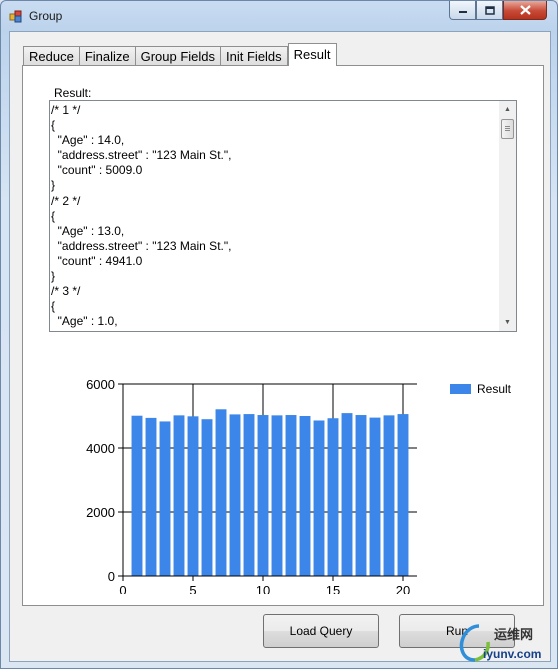 This screenshot has height=669, width=558. I want to click on y-tick-label: 0, so click(111, 576).